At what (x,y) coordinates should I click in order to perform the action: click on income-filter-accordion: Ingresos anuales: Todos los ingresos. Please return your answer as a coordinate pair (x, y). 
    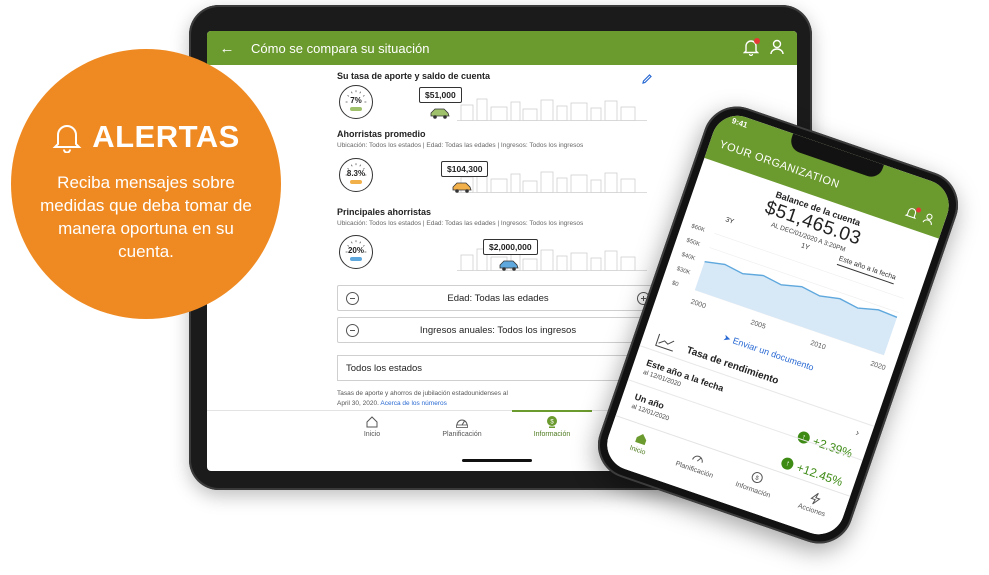
    Looking at the image, I should click on (498, 330).